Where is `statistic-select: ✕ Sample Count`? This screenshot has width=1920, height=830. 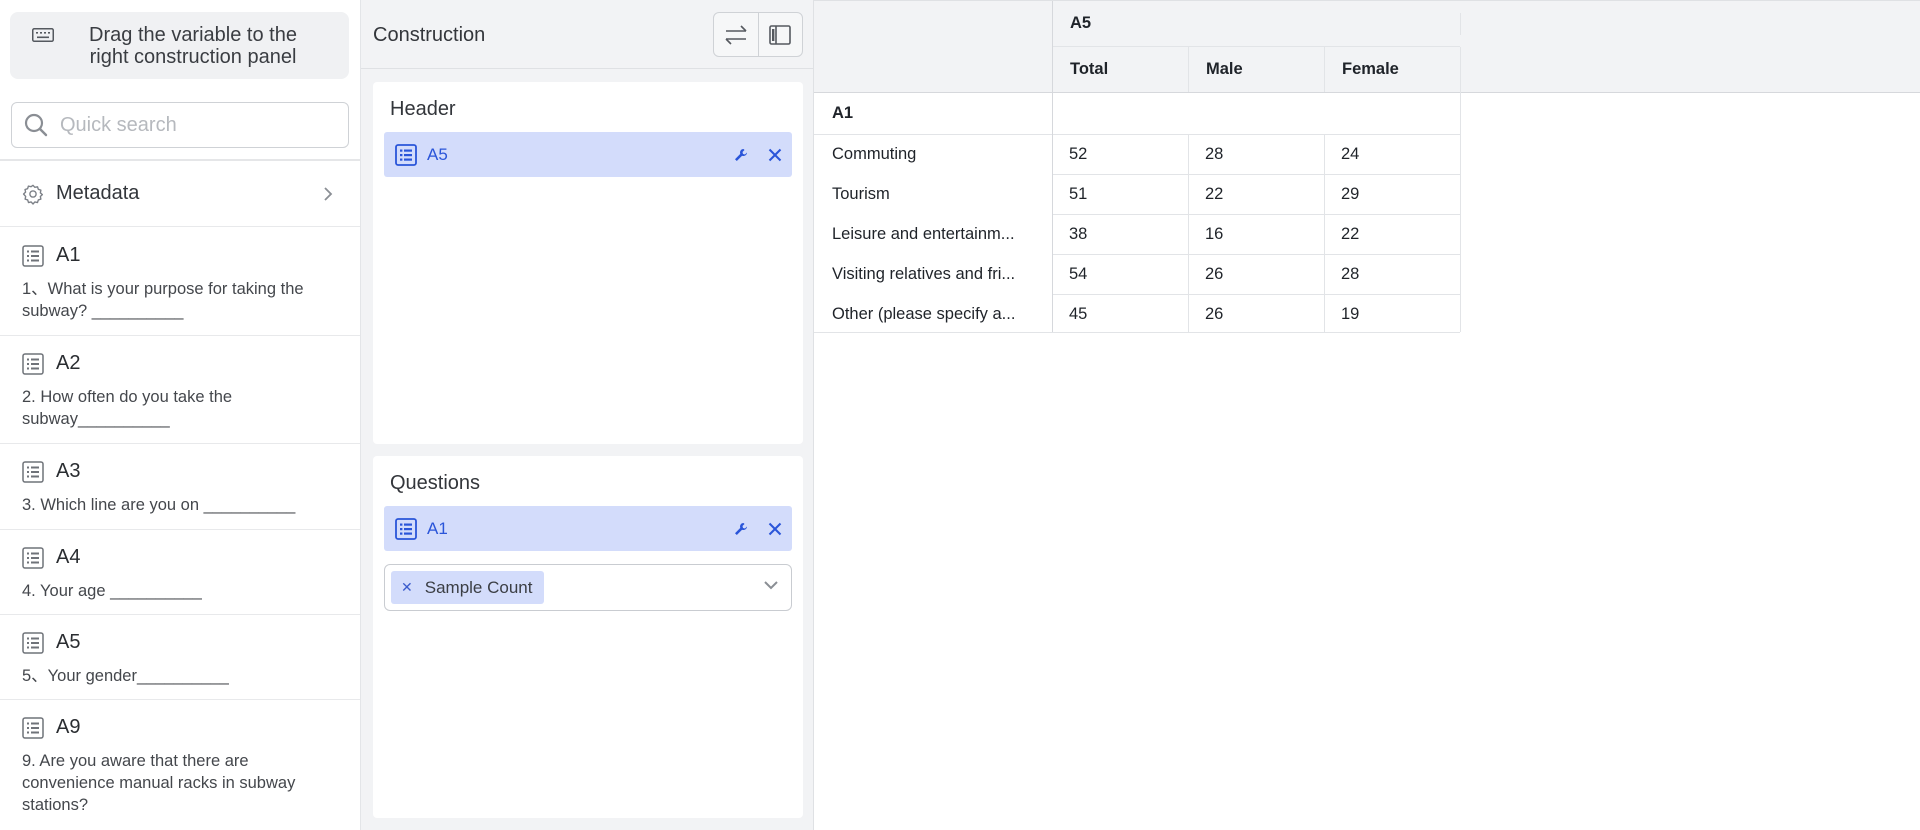 statistic-select: ✕ Sample Count is located at coordinates (588, 587).